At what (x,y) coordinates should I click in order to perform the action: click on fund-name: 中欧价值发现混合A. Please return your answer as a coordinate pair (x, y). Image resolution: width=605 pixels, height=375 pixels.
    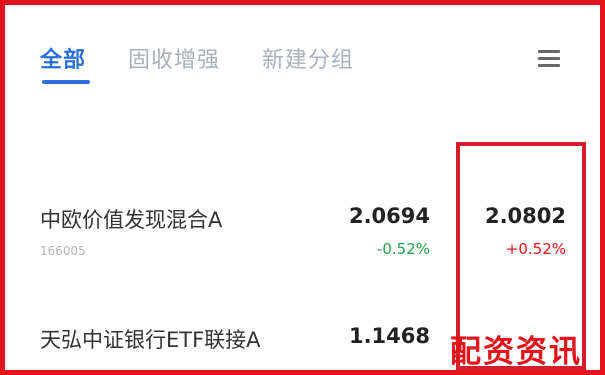
    Looking at the image, I should click on (131, 220).